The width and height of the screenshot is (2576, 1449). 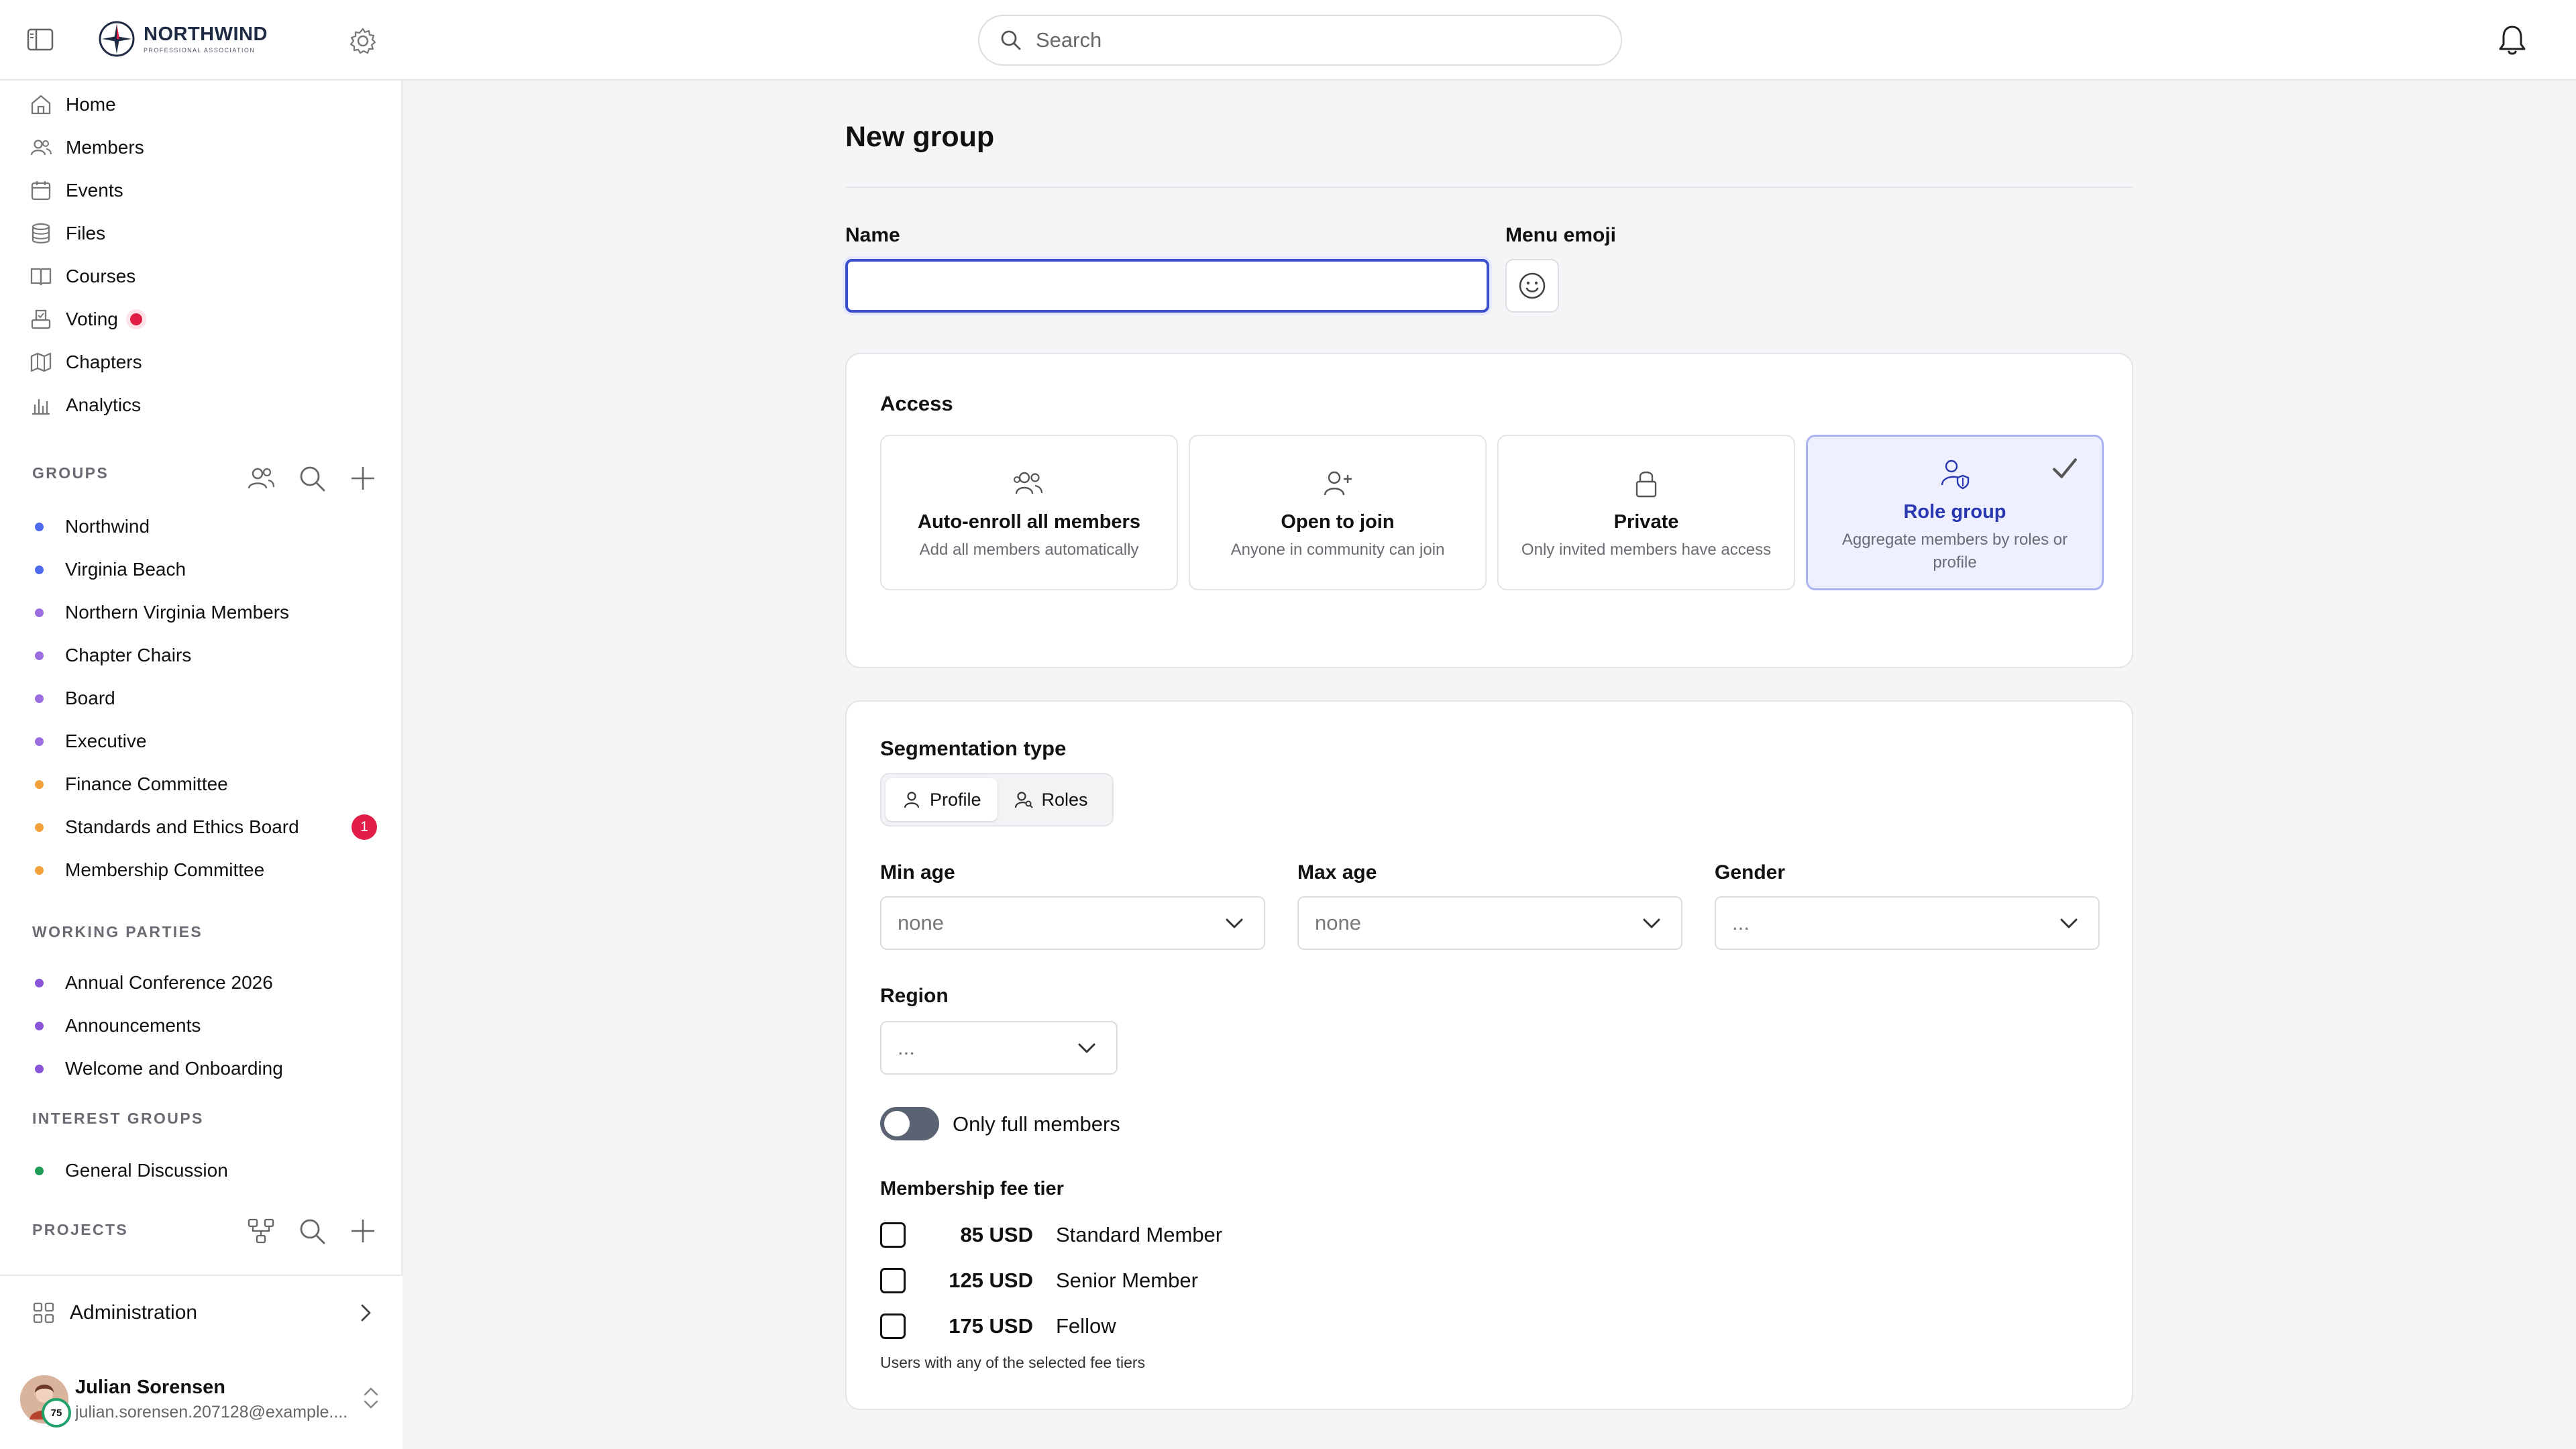 What do you see at coordinates (92, 319) in the screenshot?
I see `nav-item-label: Voting` at bounding box center [92, 319].